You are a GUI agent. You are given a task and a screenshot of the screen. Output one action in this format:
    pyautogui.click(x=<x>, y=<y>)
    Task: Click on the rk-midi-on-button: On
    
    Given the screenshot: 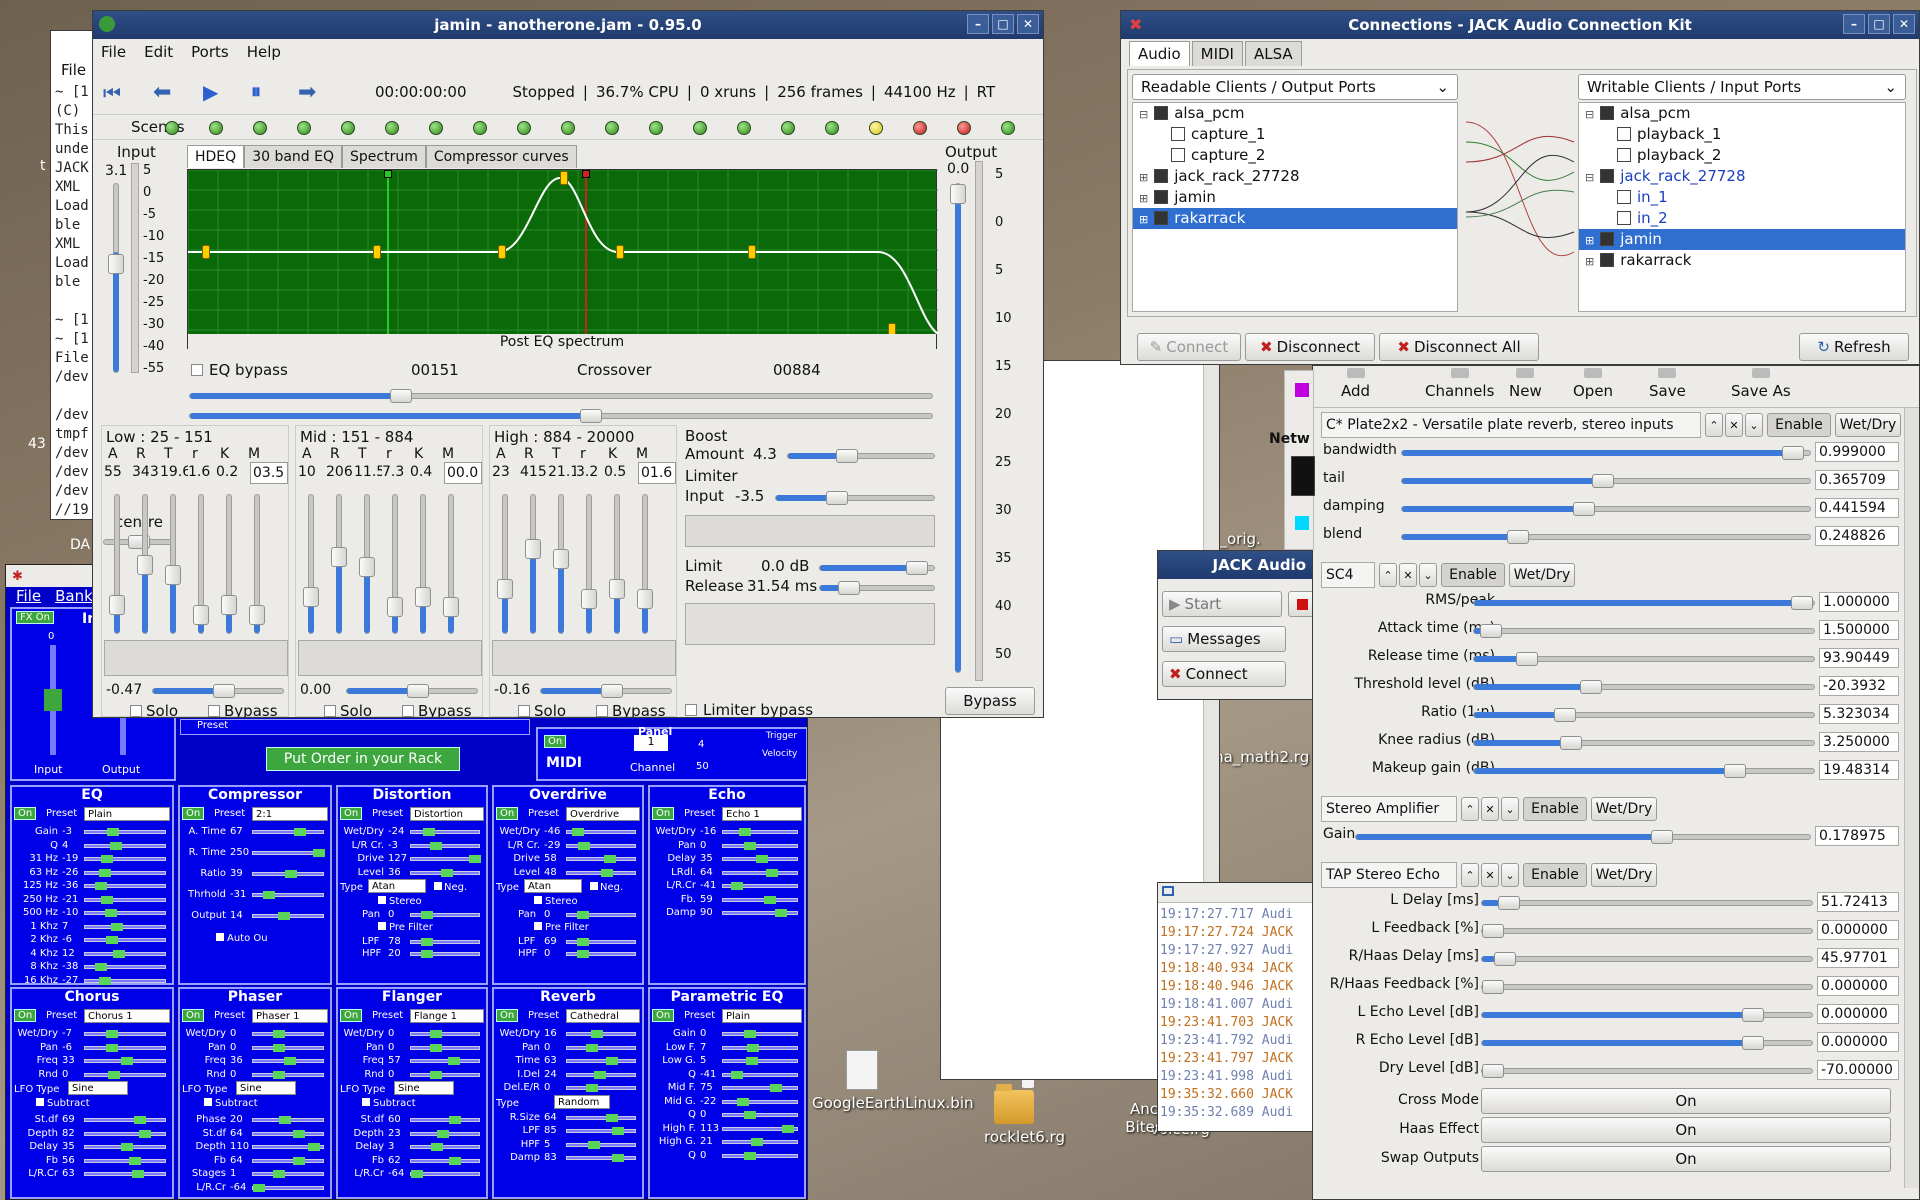 What is the action you would take?
    pyautogui.click(x=555, y=741)
    